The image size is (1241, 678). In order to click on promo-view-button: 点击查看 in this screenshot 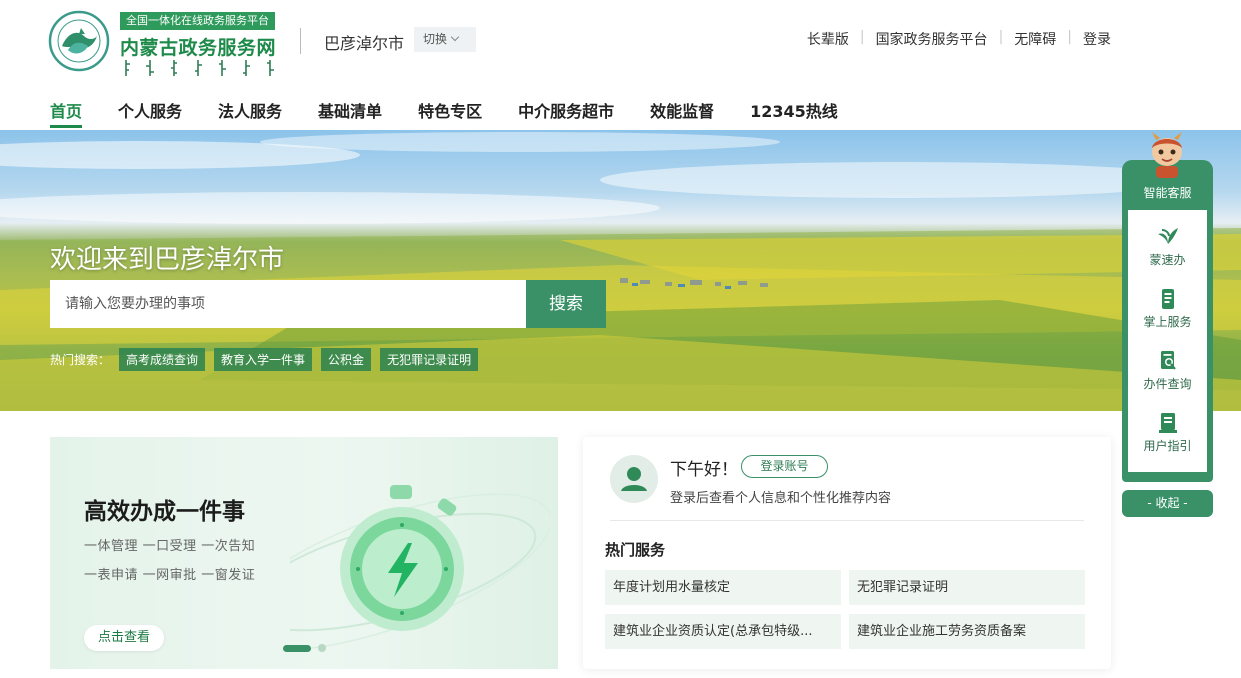, I will do `click(124, 638)`.